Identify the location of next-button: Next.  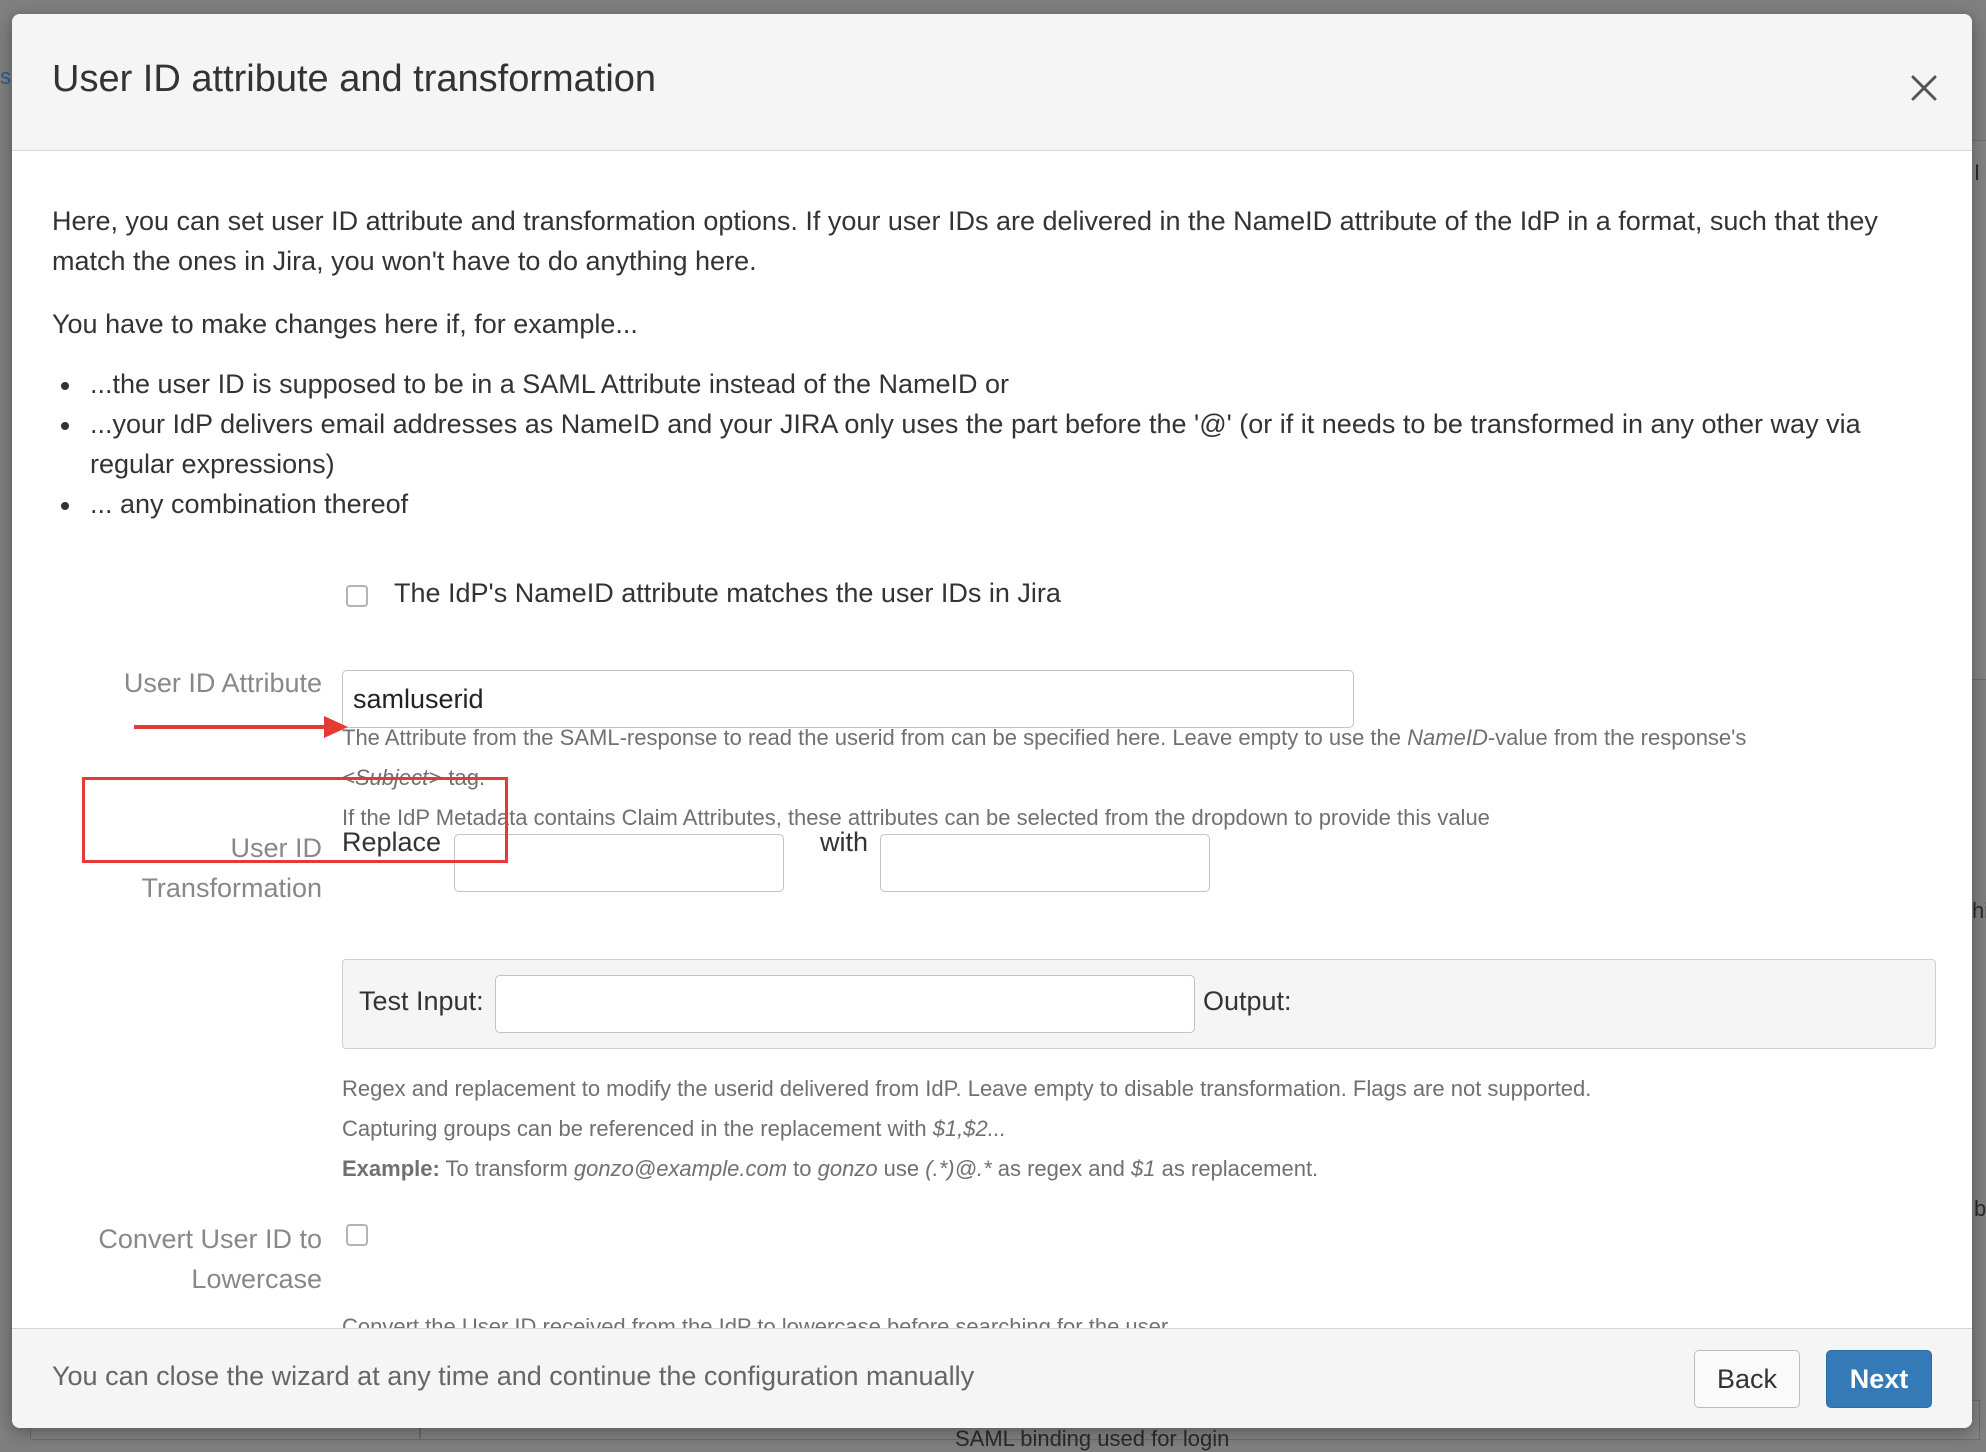
(1879, 1379).